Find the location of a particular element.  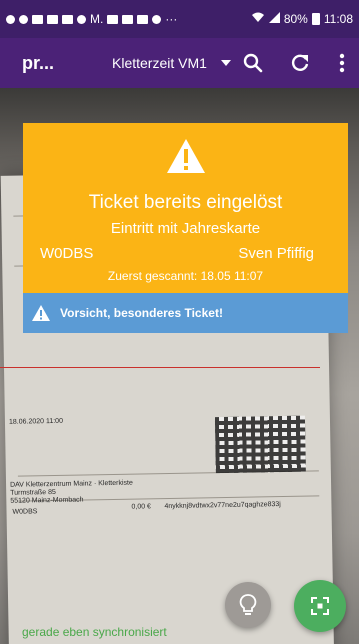

signal-icon is located at coordinates (274, 19).